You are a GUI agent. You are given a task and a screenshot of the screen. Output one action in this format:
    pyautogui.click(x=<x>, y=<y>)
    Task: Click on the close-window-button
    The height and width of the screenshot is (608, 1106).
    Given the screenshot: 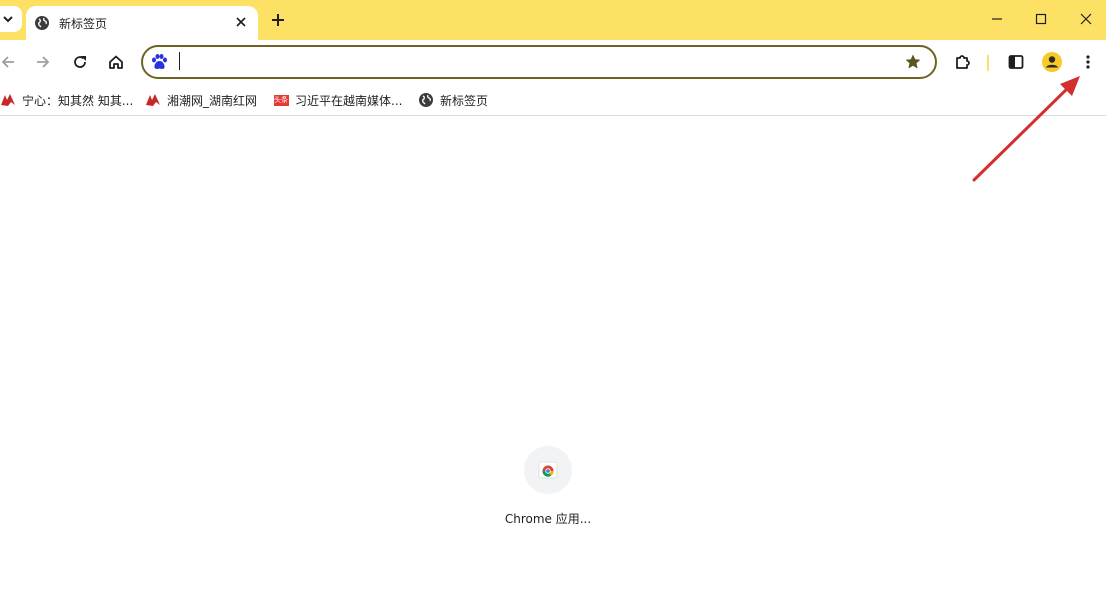 What is the action you would take?
    pyautogui.click(x=1084, y=19)
    